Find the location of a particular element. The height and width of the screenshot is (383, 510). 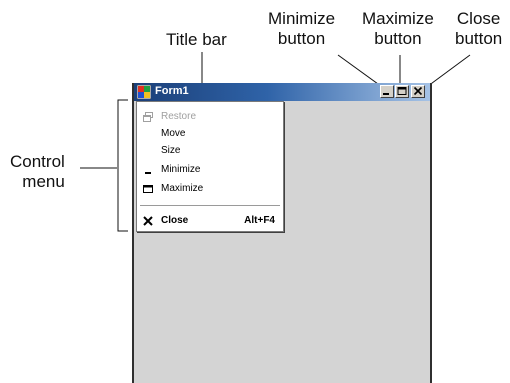

title-bar: Form1 is located at coordinates (282, 92).